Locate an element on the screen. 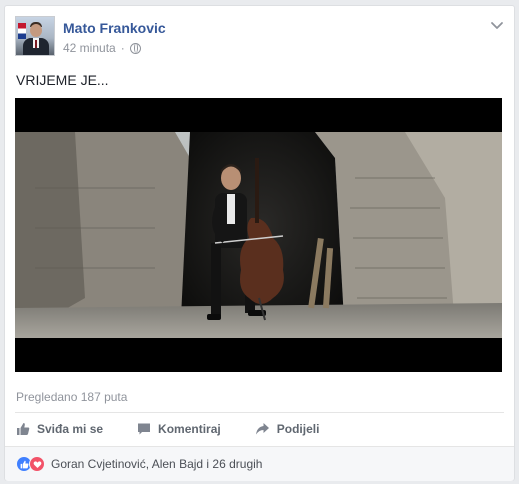  author-avatar is located at coordinates (35, 36).